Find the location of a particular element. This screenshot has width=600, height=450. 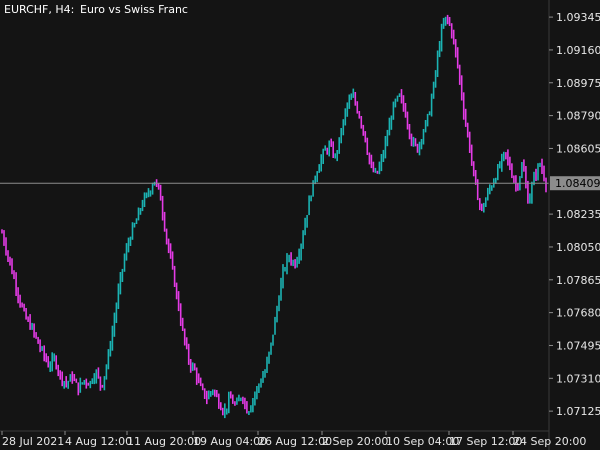

time-tick-label: 24 Sep 20:00 is located at coordinates (549, 441).